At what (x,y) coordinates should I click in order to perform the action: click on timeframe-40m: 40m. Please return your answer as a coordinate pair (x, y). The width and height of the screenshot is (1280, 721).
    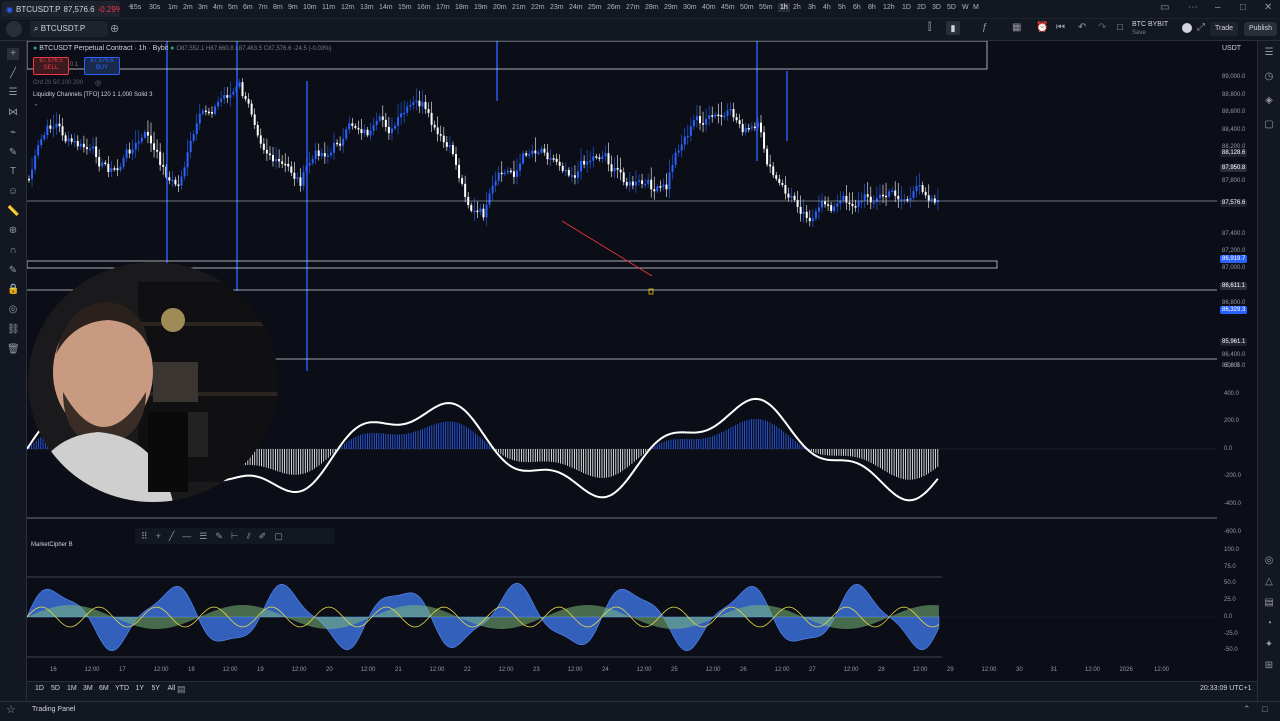
    Looking at the image, I should click on (709, 7).